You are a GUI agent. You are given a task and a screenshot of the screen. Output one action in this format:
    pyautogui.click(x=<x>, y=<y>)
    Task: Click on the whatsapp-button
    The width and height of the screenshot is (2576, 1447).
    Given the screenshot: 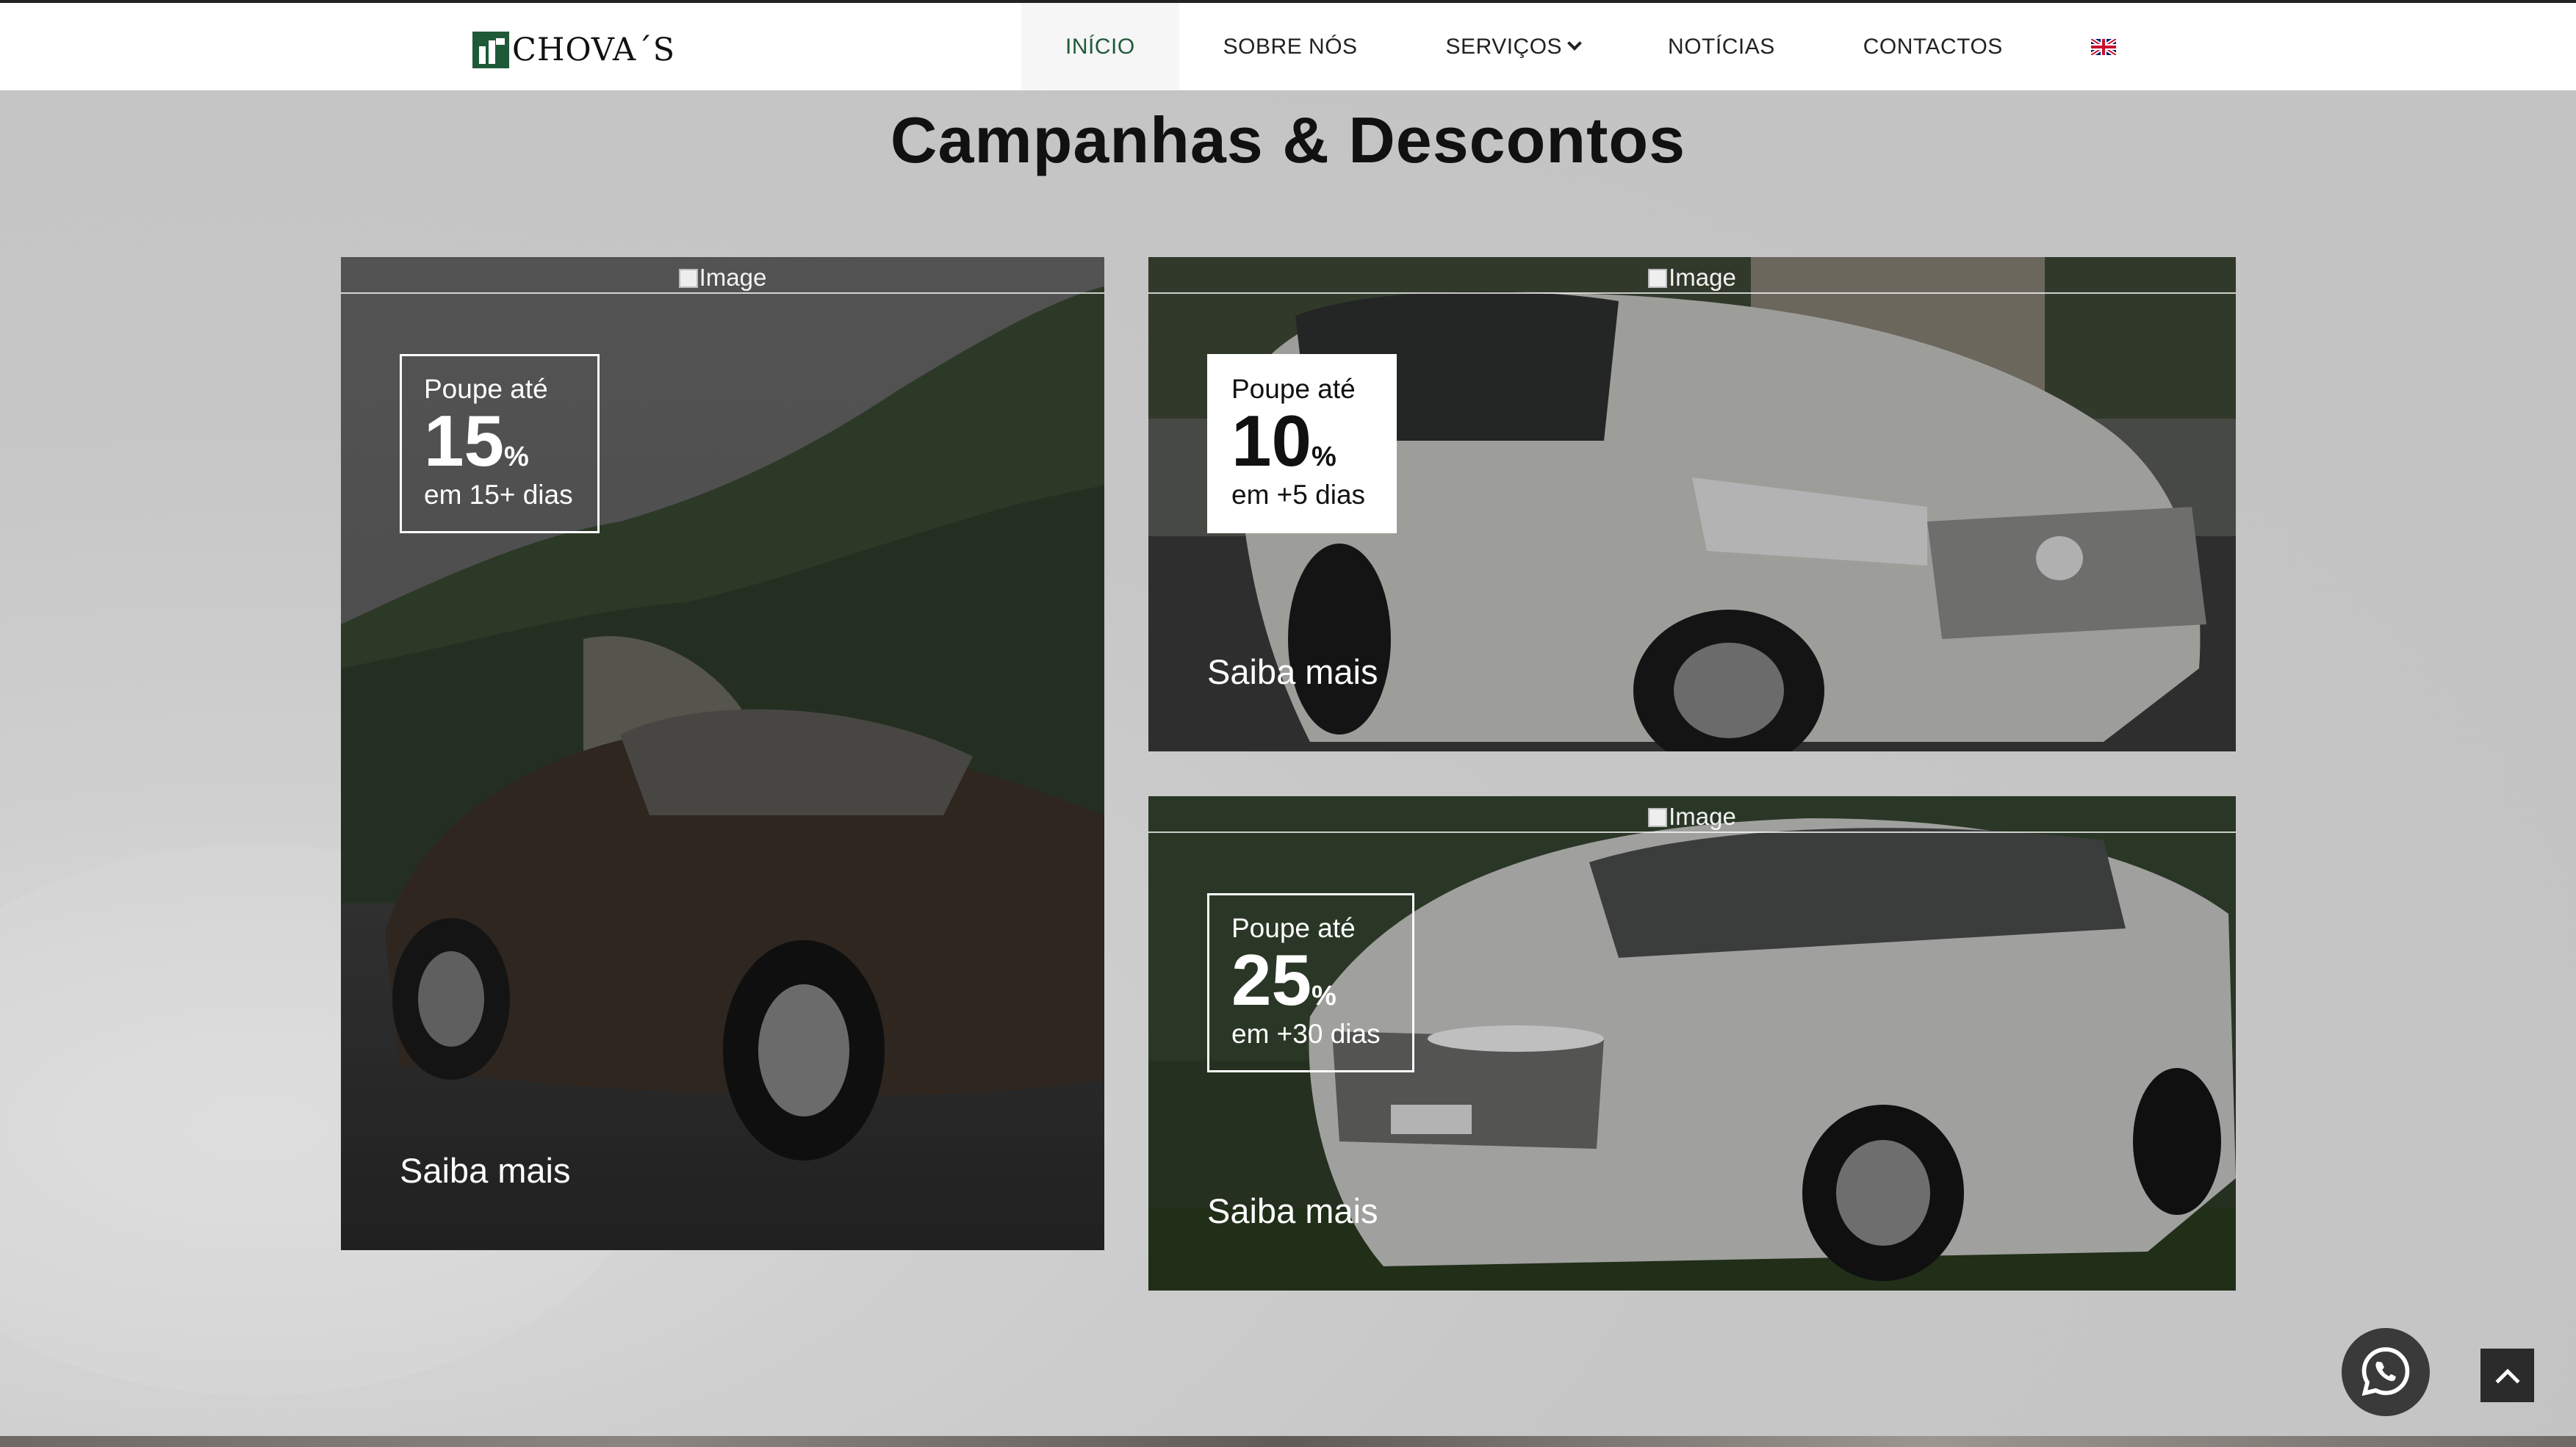 What is the action you would take?
    pyautogui.click(x=2386, y=1372)
    